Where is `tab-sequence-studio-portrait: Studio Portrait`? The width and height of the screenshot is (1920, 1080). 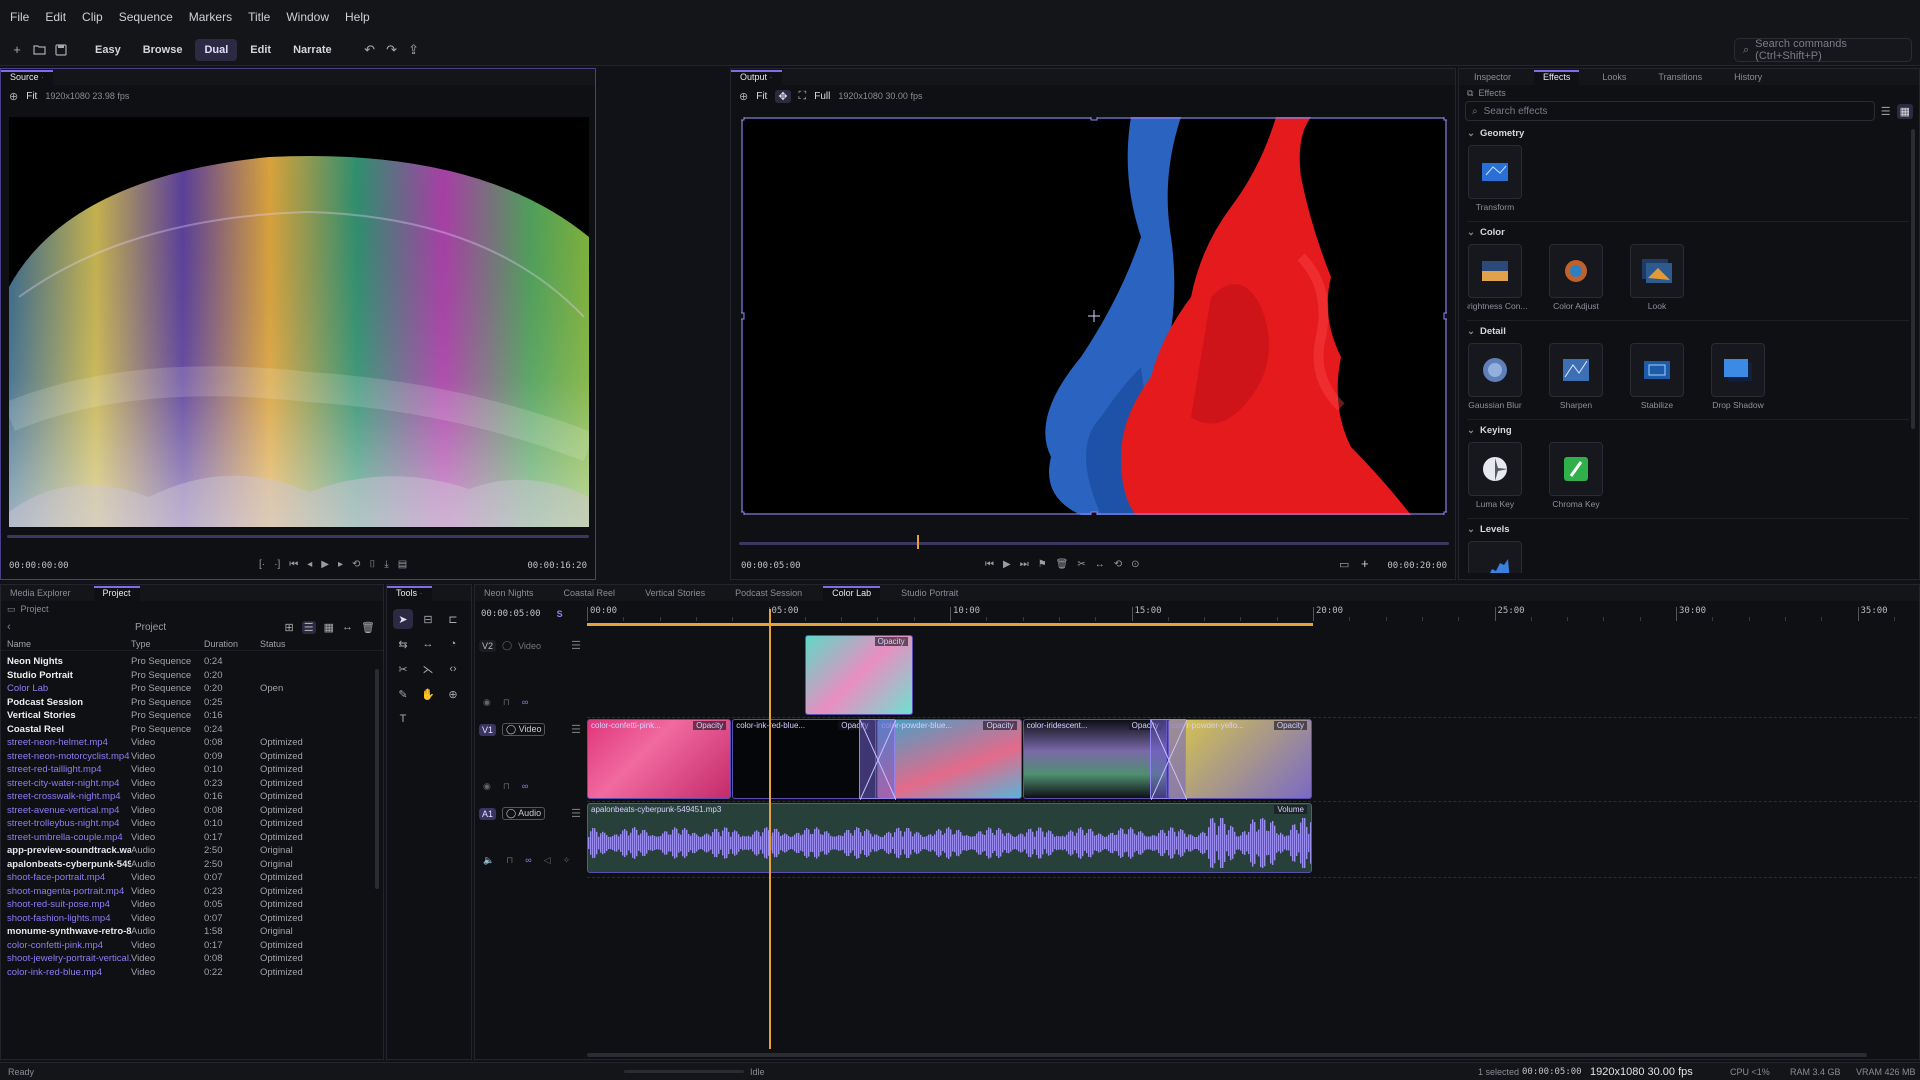
tab-sequence-studio-portrait: Studio Portrait is located at coordinates (929, 594).